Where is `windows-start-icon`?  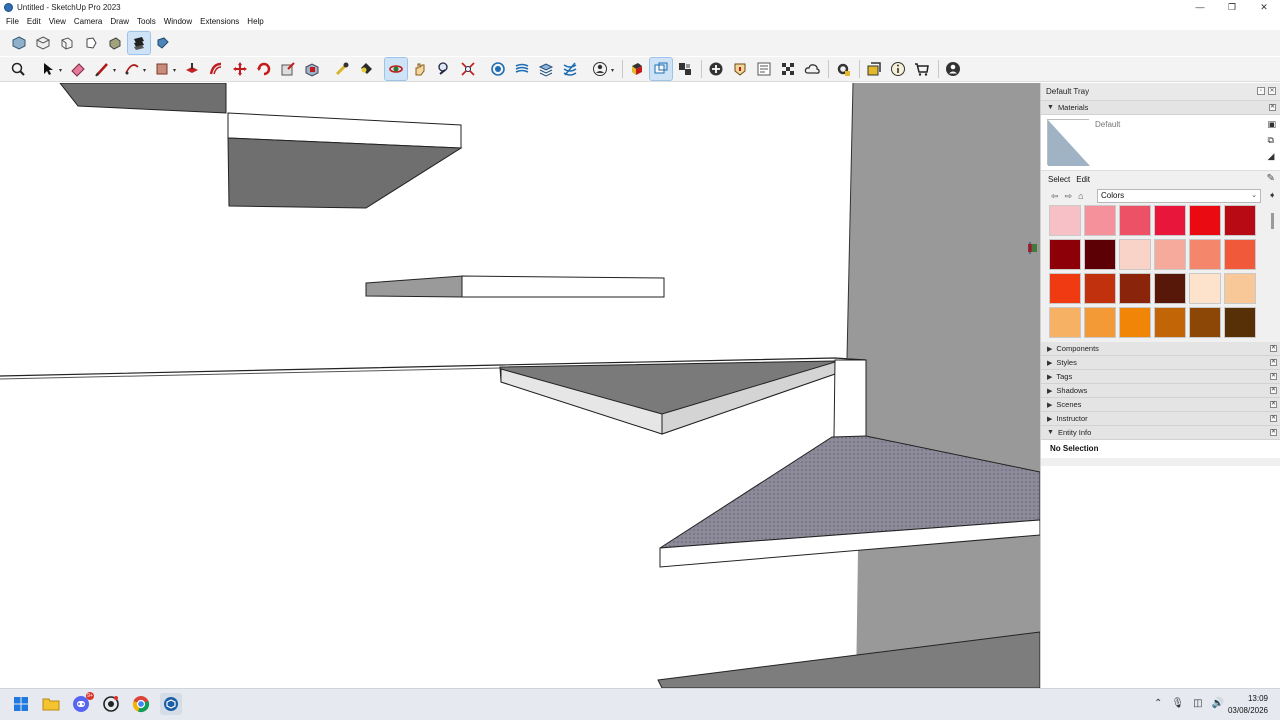
windows-start-icon is located at coordinates (21, 704).